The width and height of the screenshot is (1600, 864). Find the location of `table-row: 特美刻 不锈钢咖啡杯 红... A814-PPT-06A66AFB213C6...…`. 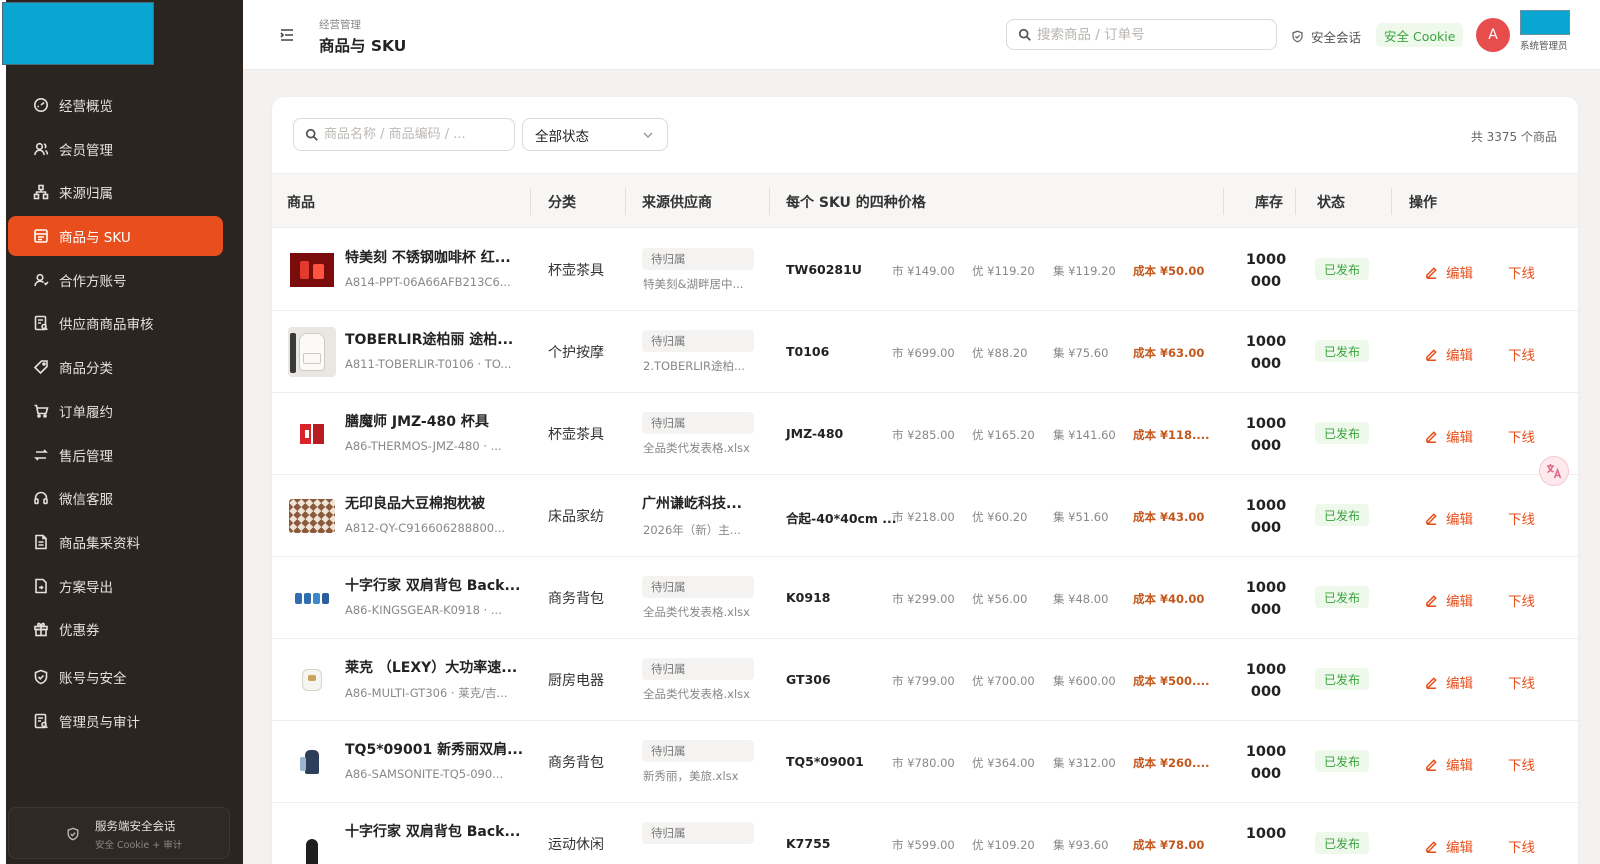

table-row: 特美刻 不锈钢咖啡杯 红... A814-PPT-06A66AFB213C6...… is located at coordinates (925, 270).